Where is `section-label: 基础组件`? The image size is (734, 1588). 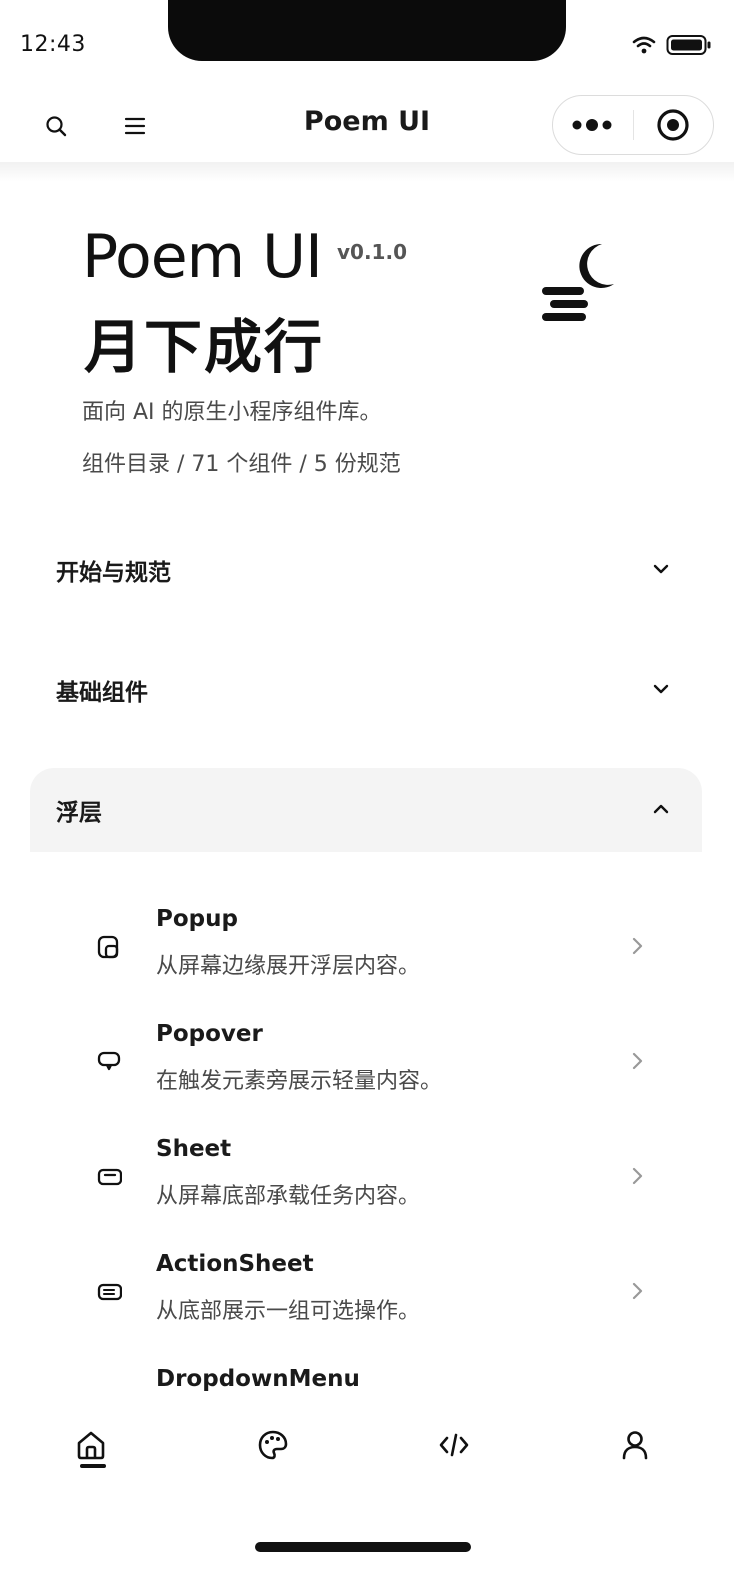
section-label: 基础组件 is located at coordinates (102, 693).